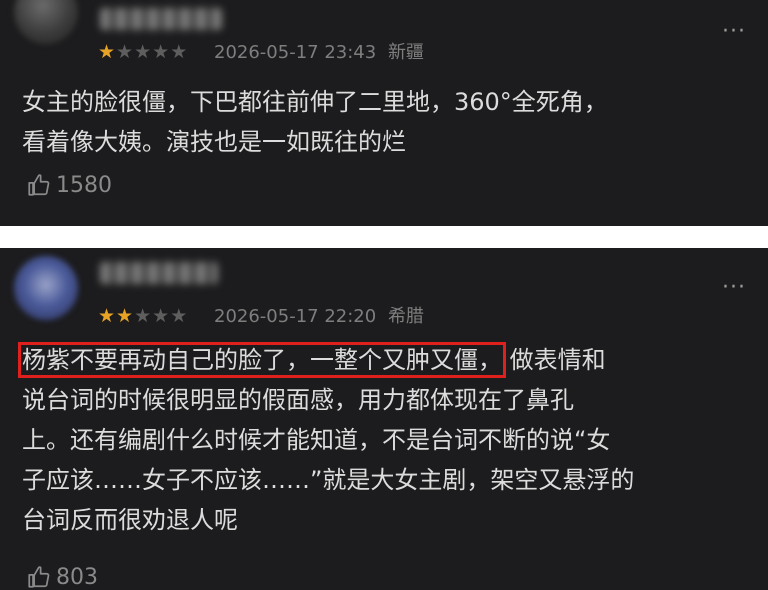 This screenshot has height=590, width=768. What do you see at coordinates (405, 316) in the screenshot?
I see `comment-location: 希腊` at bounding box center [405, 316].